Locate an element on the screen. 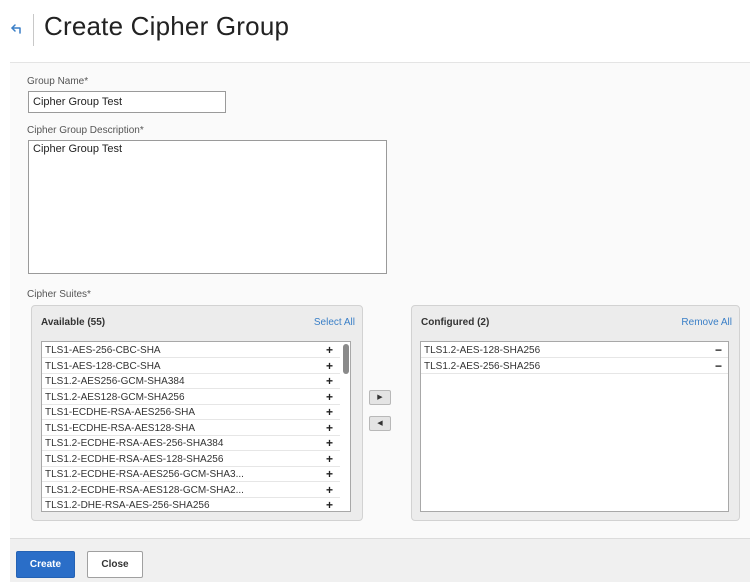  page-header: Create Cipher Group is located at coordinates (375, 30).